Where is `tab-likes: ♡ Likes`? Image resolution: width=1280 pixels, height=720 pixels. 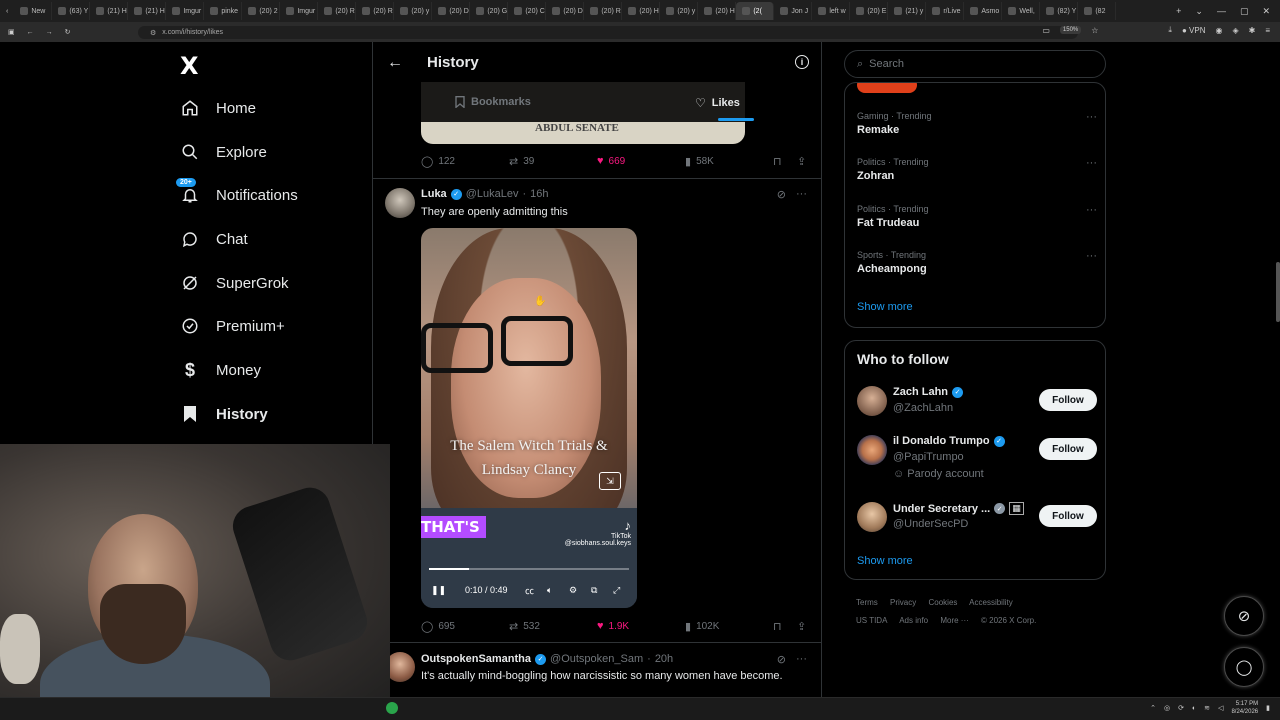 tab-likes: ♡ Likes is located at coordinates (717, 103).